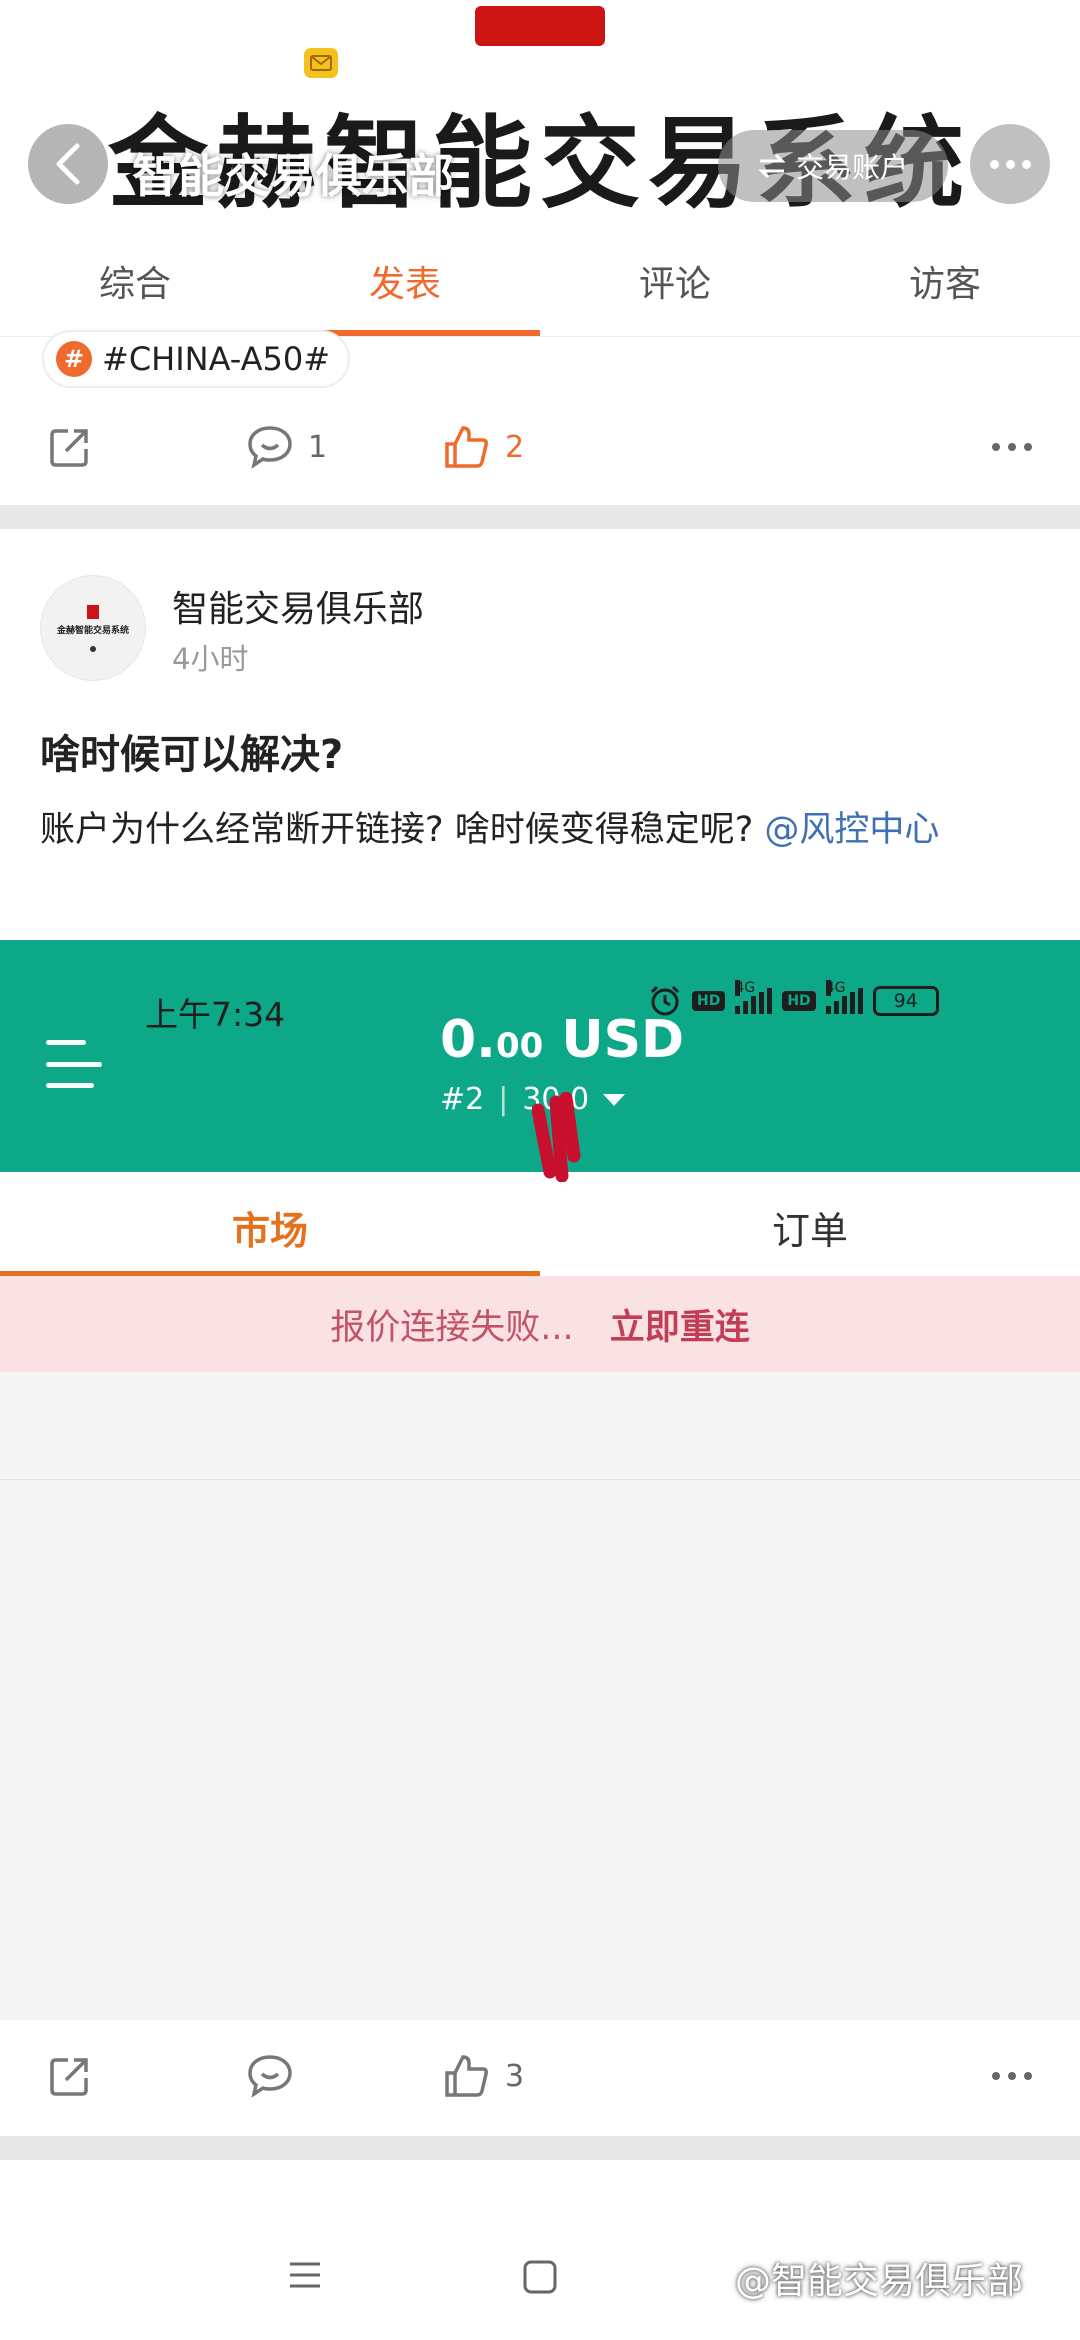  I want to click on post-body-text: 账户为什么经常断开链接? 啥时候变得稳定呢?, so click(402, 830).